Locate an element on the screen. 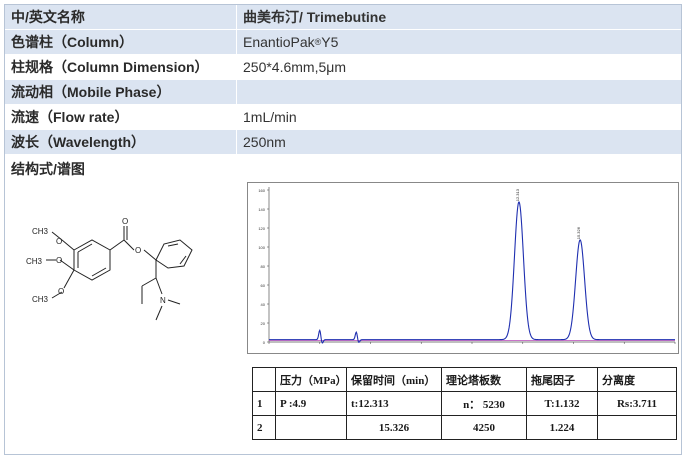 The height and width of the screenshot is (459, 686). row-column: 色谱柱（Column） EnantioPak ® Y5 is located at coordinates (343, 42).